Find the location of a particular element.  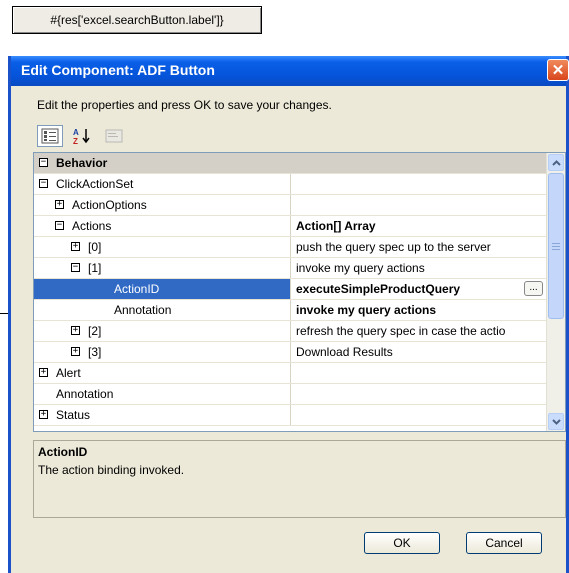

dialog-title: Edit Component: ADF Button is located at coordinates (118, 70).